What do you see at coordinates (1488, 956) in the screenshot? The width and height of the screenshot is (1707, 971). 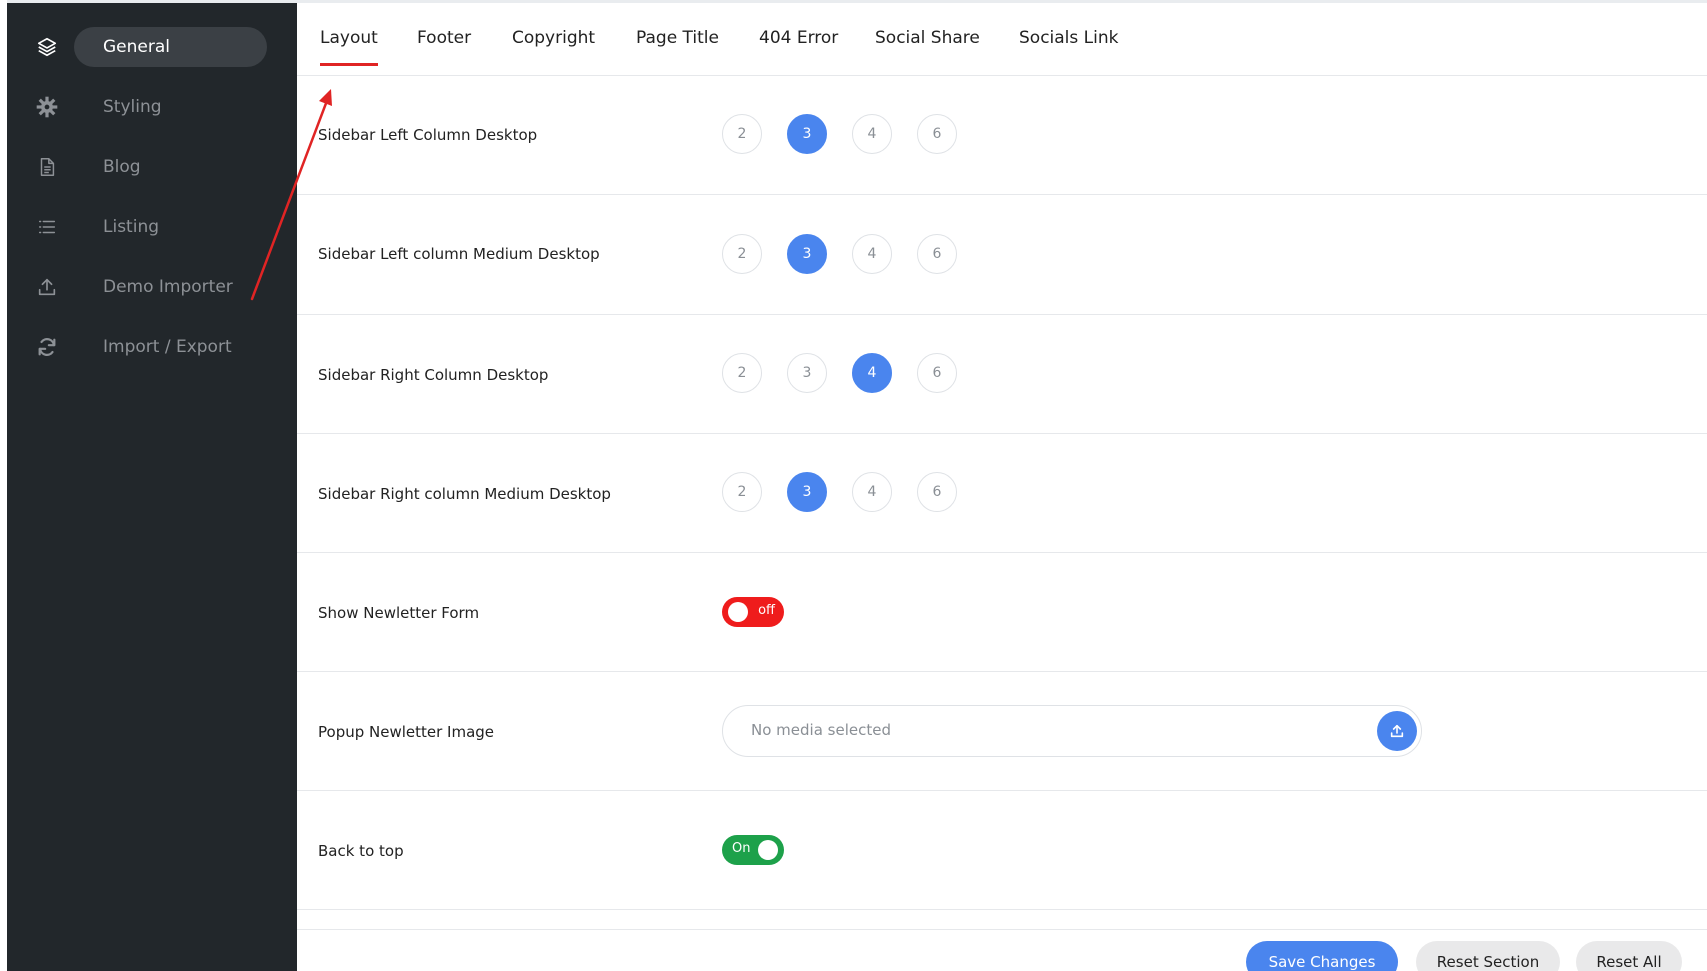 I see `reset-section-button: Reset Section` at bounding box center [1488, 956].